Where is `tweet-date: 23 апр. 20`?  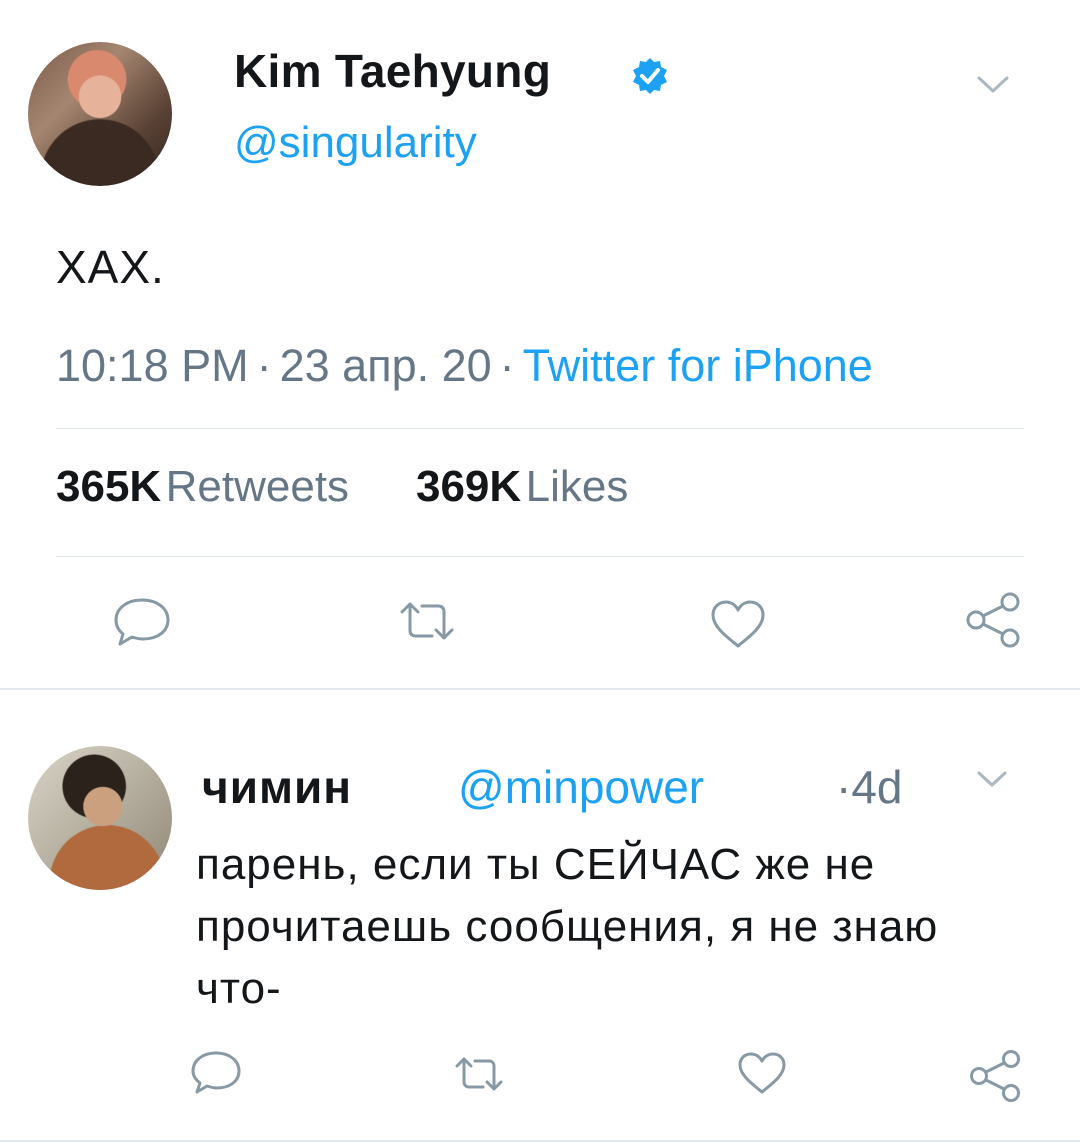
tweet-date: 23 апр. 20 is located at coordinates (385, 365).